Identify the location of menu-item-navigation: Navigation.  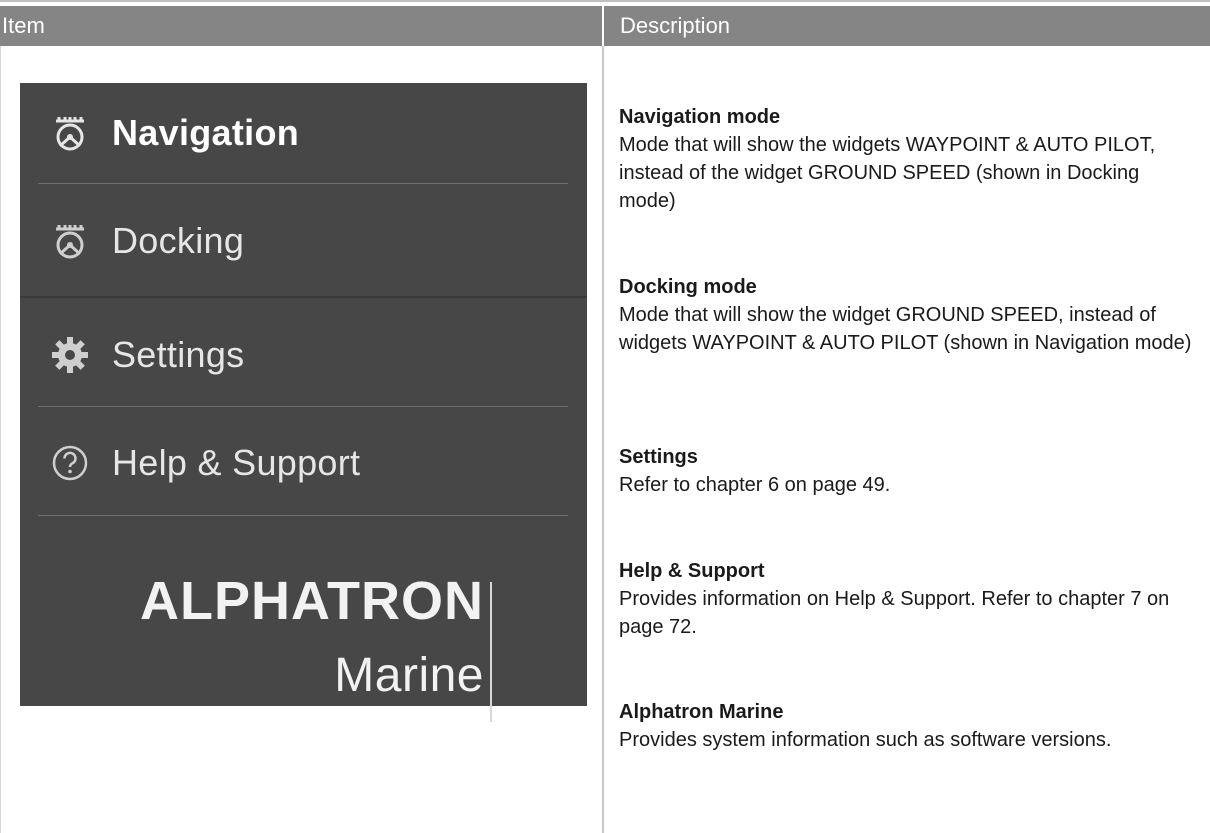
(303, 133).